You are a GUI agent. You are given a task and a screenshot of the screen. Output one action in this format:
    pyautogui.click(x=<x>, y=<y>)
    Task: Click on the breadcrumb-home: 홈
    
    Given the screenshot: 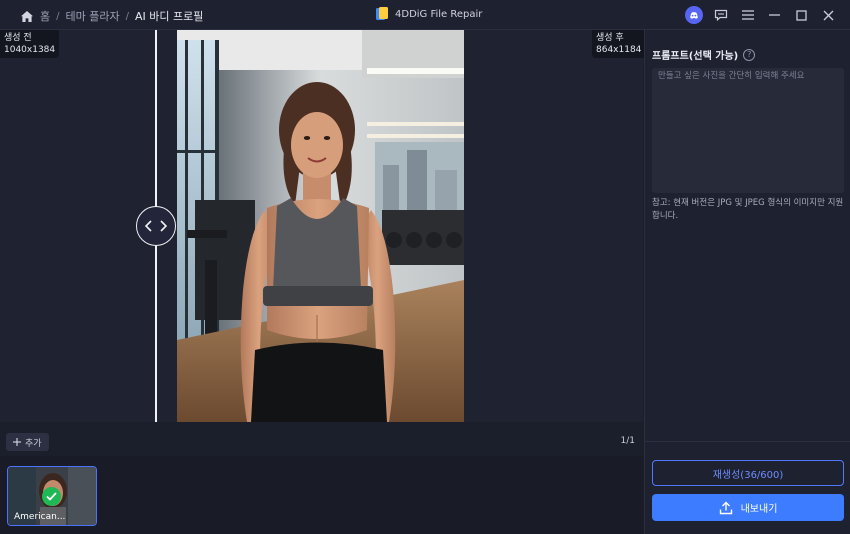 What is the action you would take?
    pyautogui.click(x=45, y=16)
    